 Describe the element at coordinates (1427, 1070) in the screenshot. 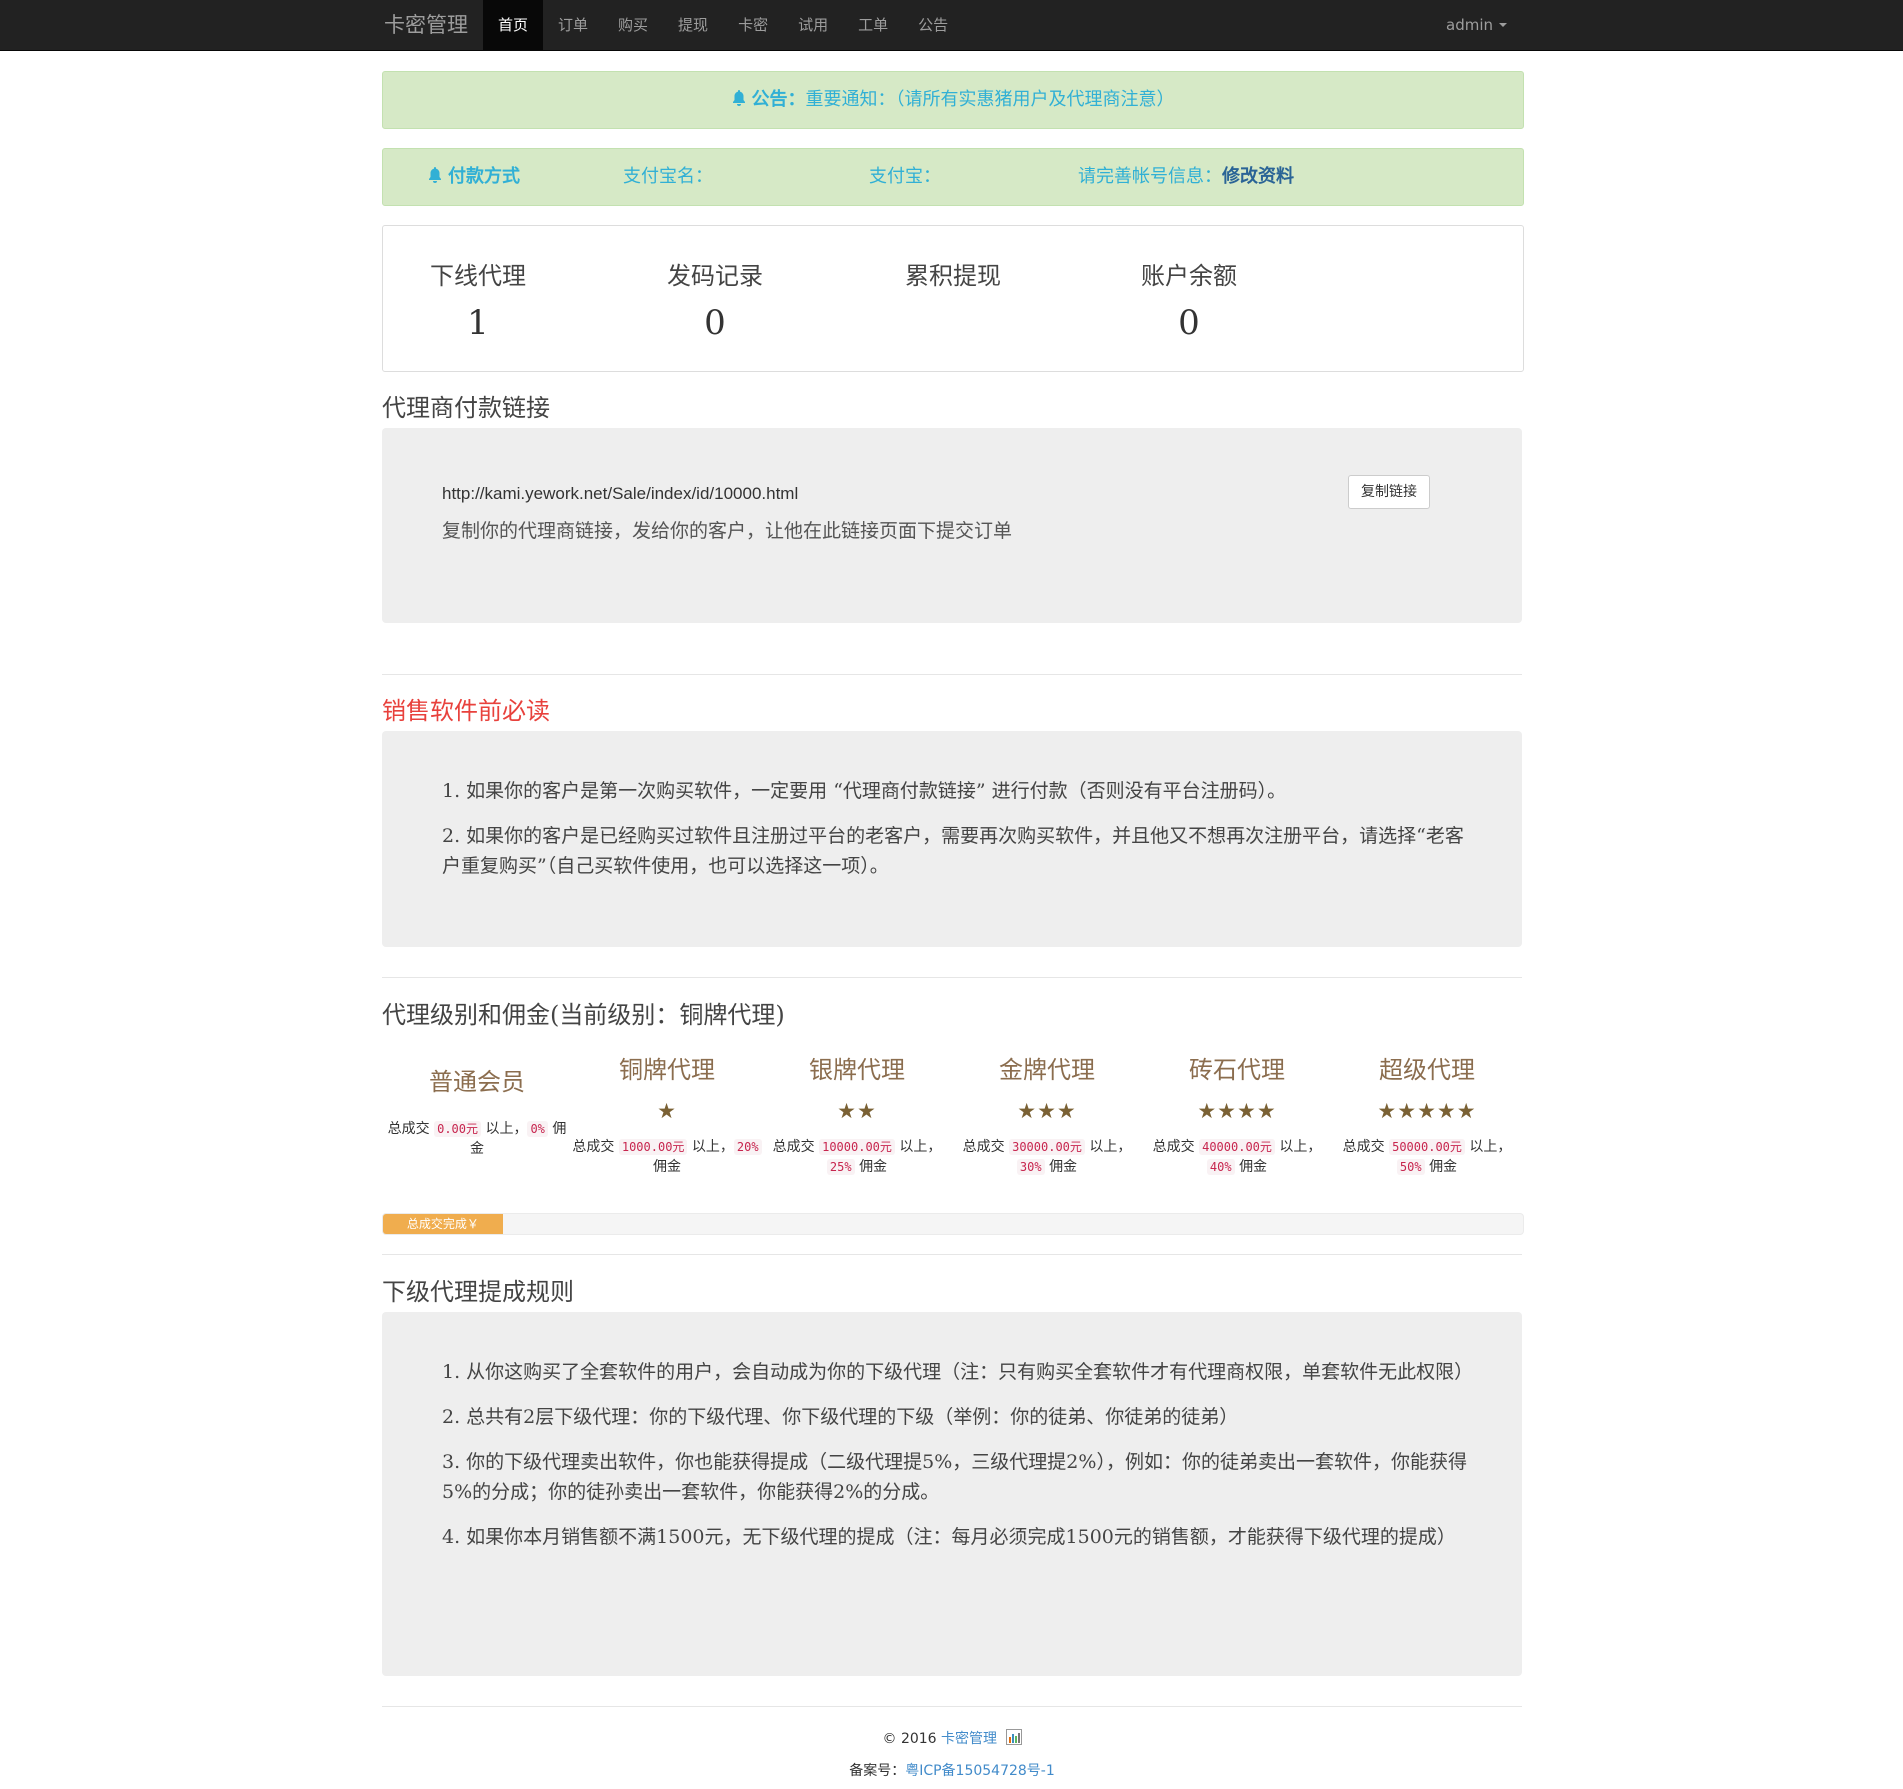

I see `level-name: 超级代理` at that location.